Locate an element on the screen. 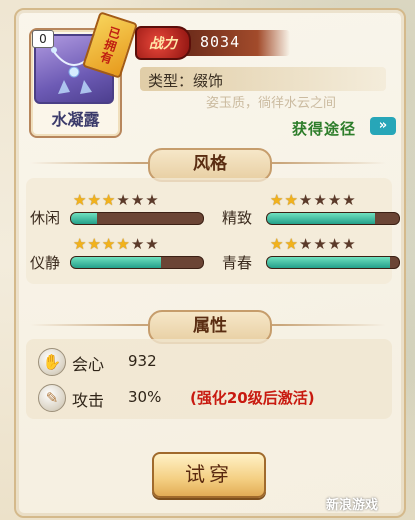 The width and height of the screenshot is (415, 520). power-label: 战力 is located at coordinates (163, 43).